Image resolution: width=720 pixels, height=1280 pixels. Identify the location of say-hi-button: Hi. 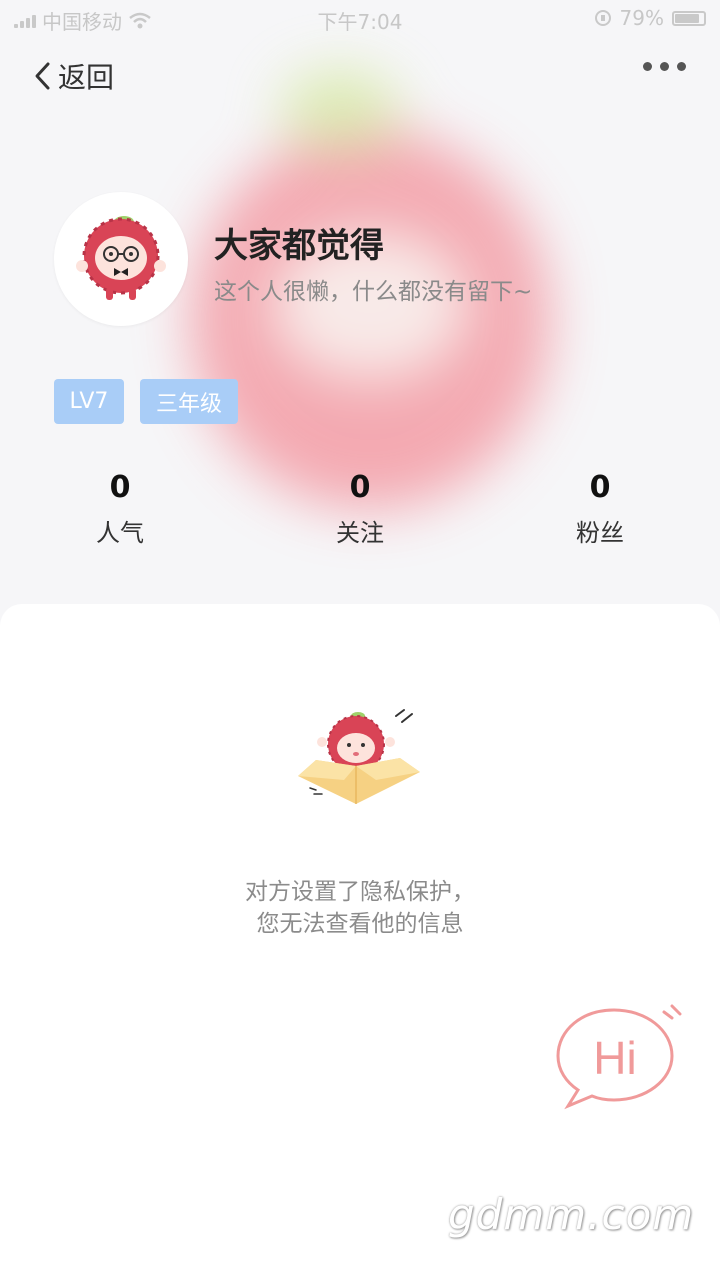
(621, 1058).